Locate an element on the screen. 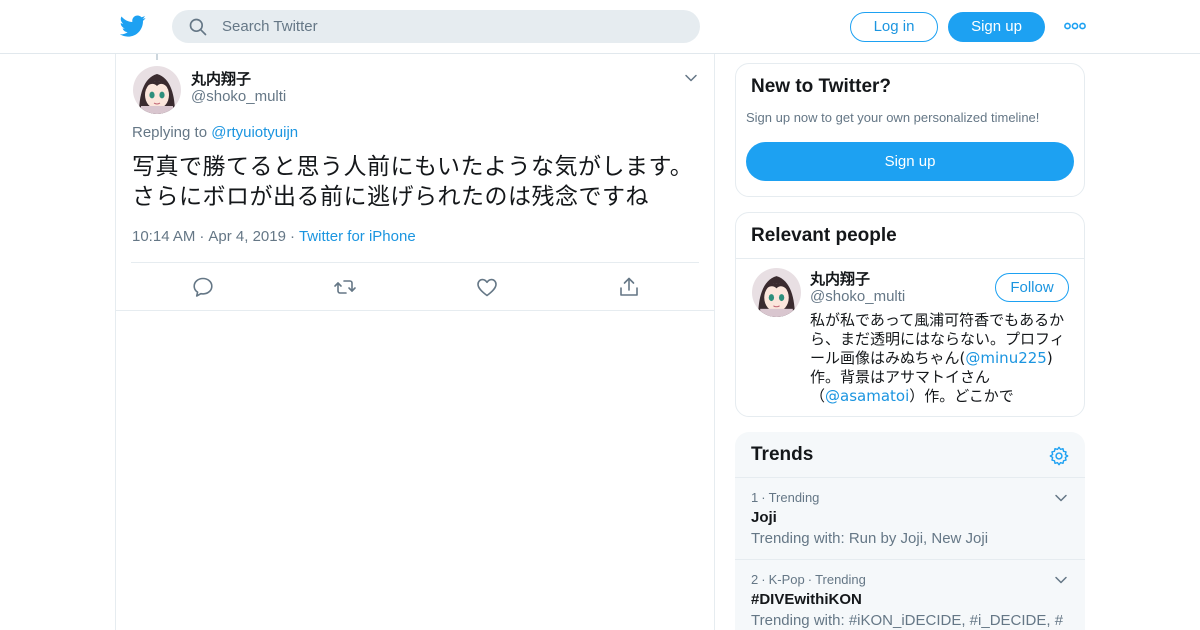 The image size is (1200, 630). trend-rank: 2 is located at coordinates (755, 579).